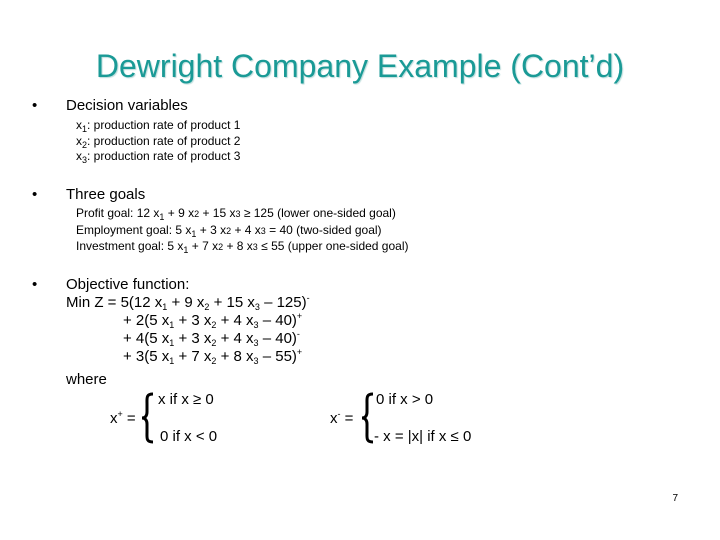 The image size is (720, 540). I want to click on x-plus-lhs: x+ =, so click(123, 418).